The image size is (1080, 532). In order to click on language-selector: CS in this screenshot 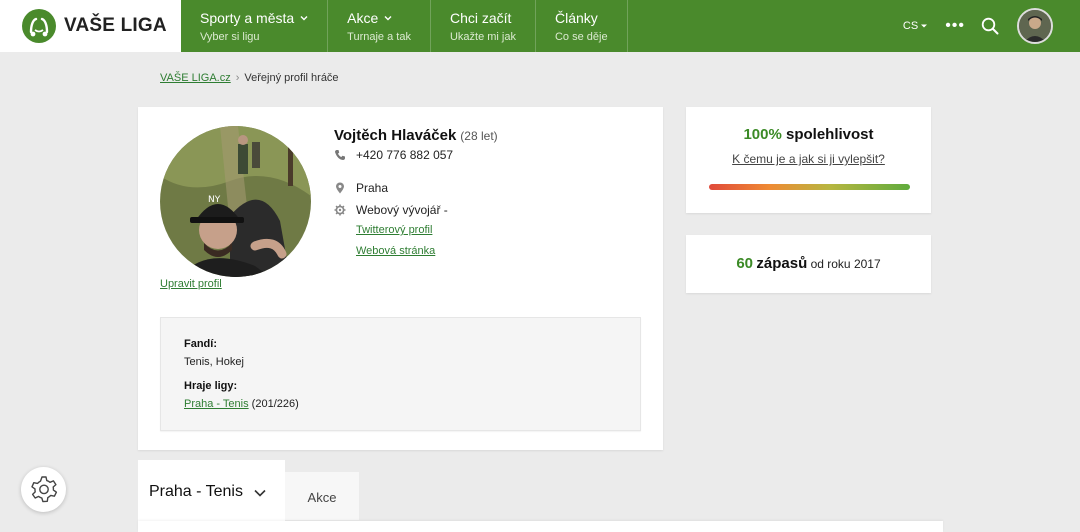, I will do `click(915, 26)`.